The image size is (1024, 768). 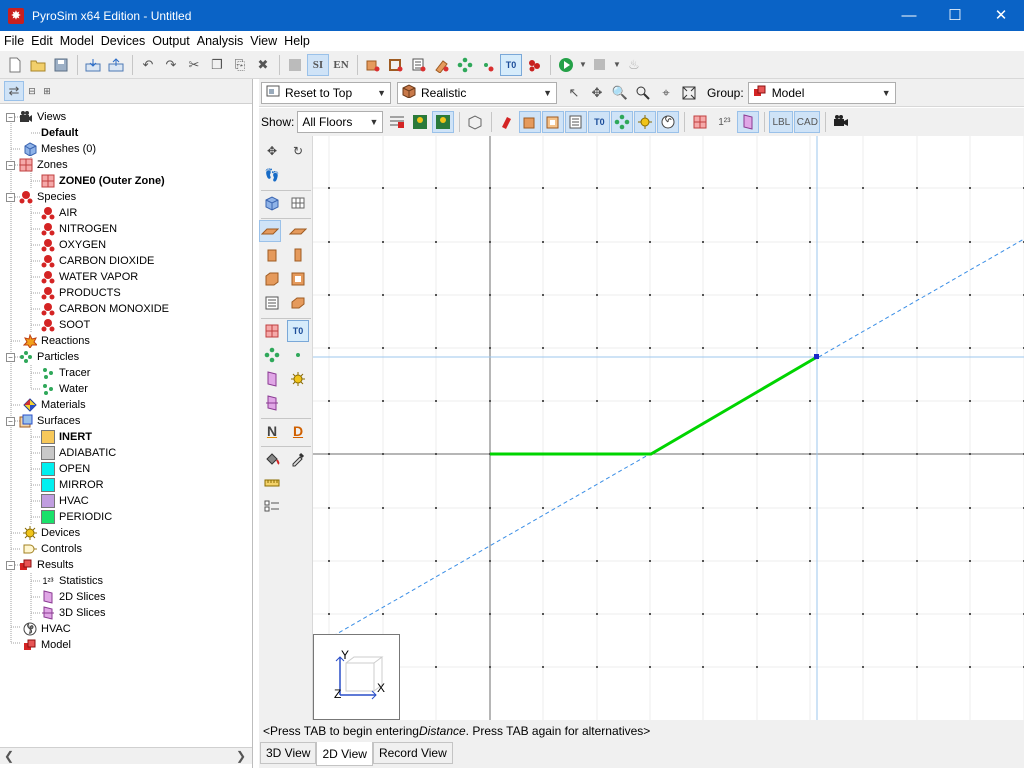 What do you see at coordinates (148, 65) in the screenshot?
I see `undo-icon: ↶` at bounding box center [148, 65].